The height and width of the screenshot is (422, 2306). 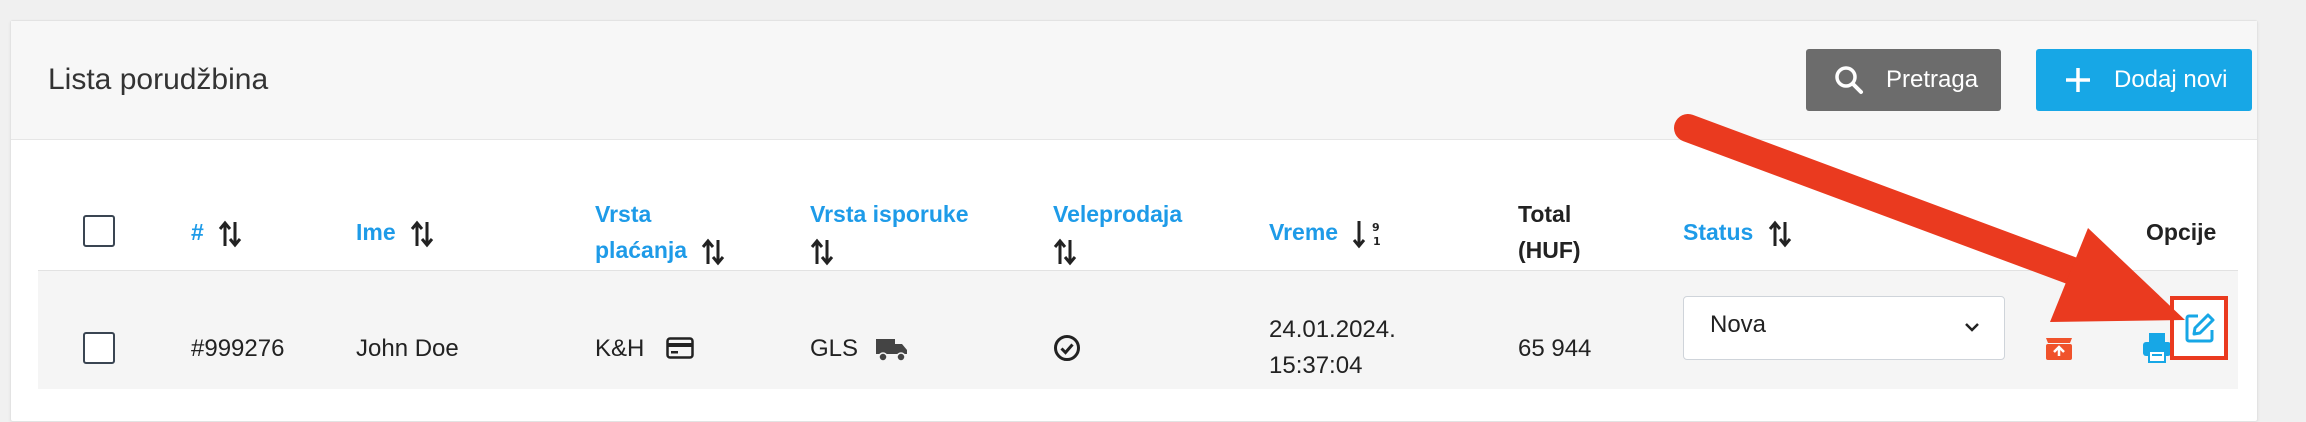 What do you see at coordinates (158, 79) in the screenshot?
I see `page-title: Lista porudžbina` at bounding box center [158, 79].